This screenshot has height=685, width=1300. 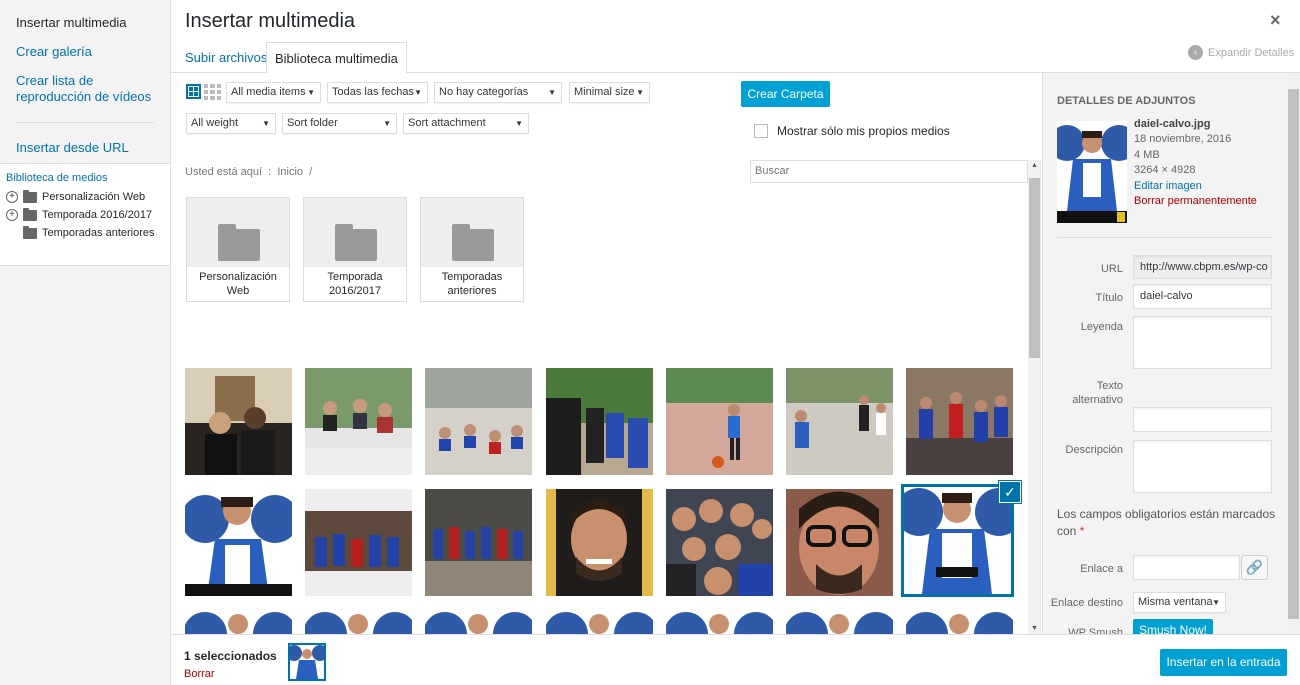 I want to click on folder-tile: Temporada 2016/2017, so click(x=355, y=249).